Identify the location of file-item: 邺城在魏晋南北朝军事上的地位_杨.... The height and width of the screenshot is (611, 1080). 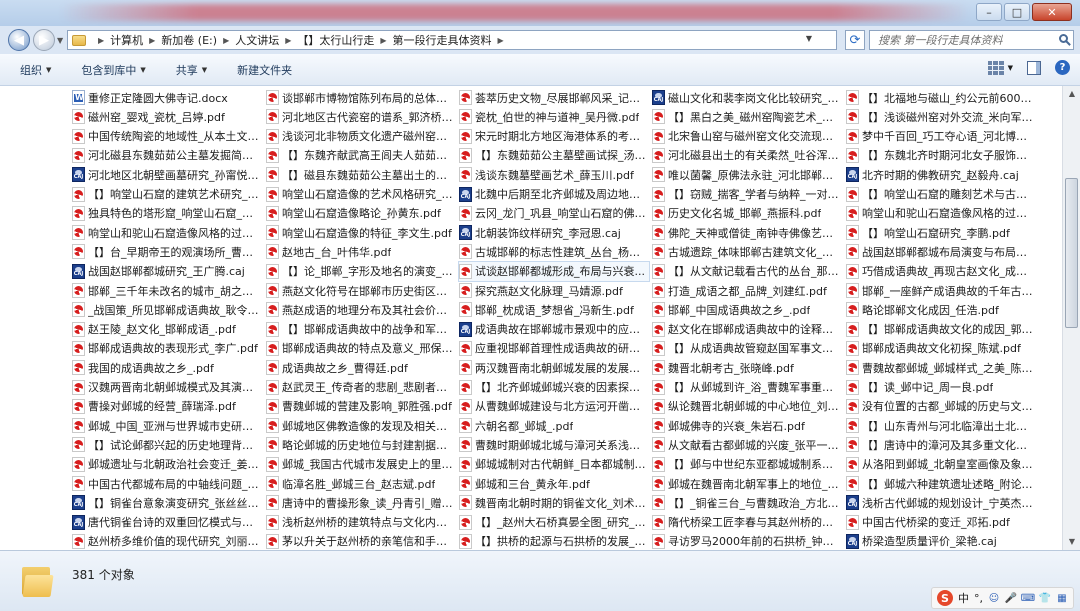
(747, 483).